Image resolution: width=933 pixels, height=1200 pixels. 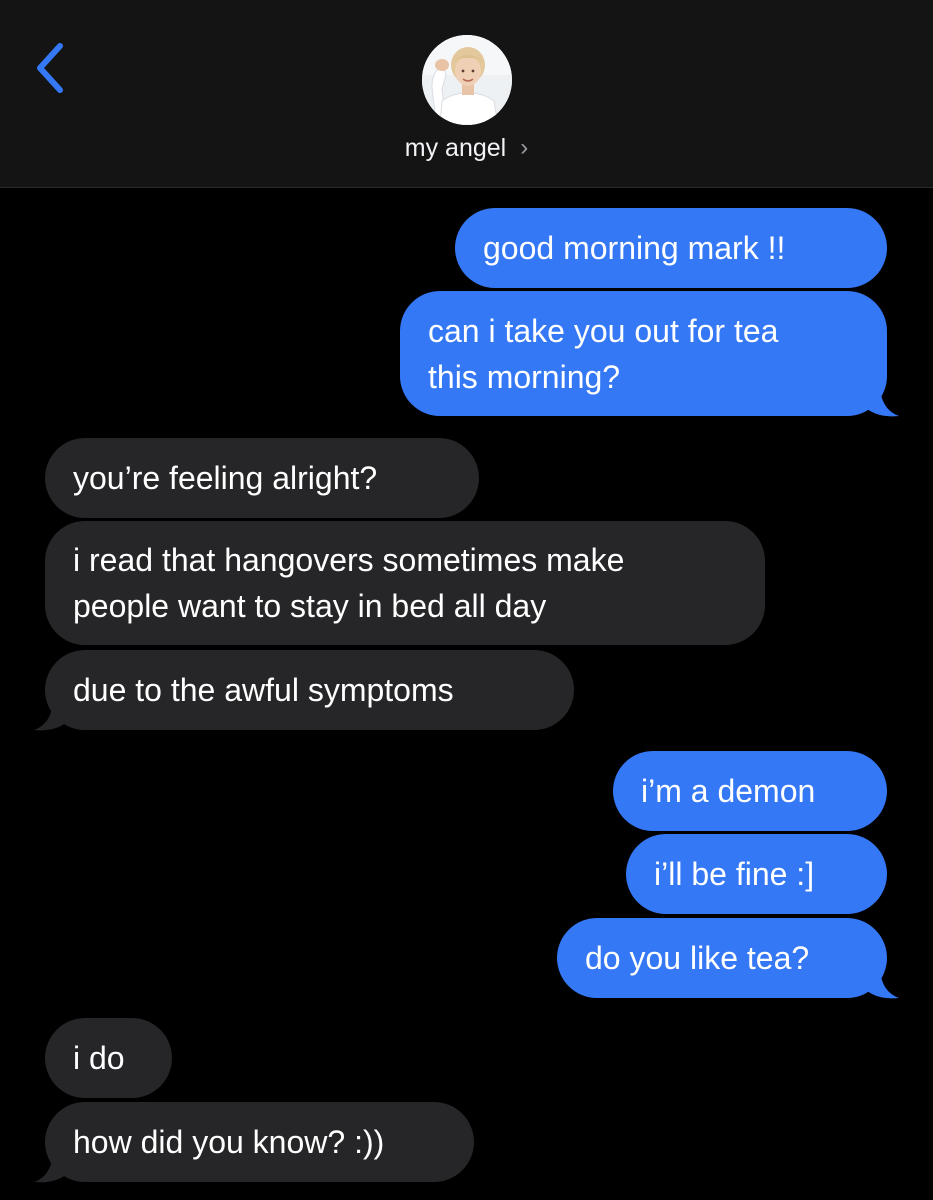 What do you see at coordinates (603, 330) in the screenshot?
I see `message-text-line: can i take you out for tea` at bounding box center [603, 330].